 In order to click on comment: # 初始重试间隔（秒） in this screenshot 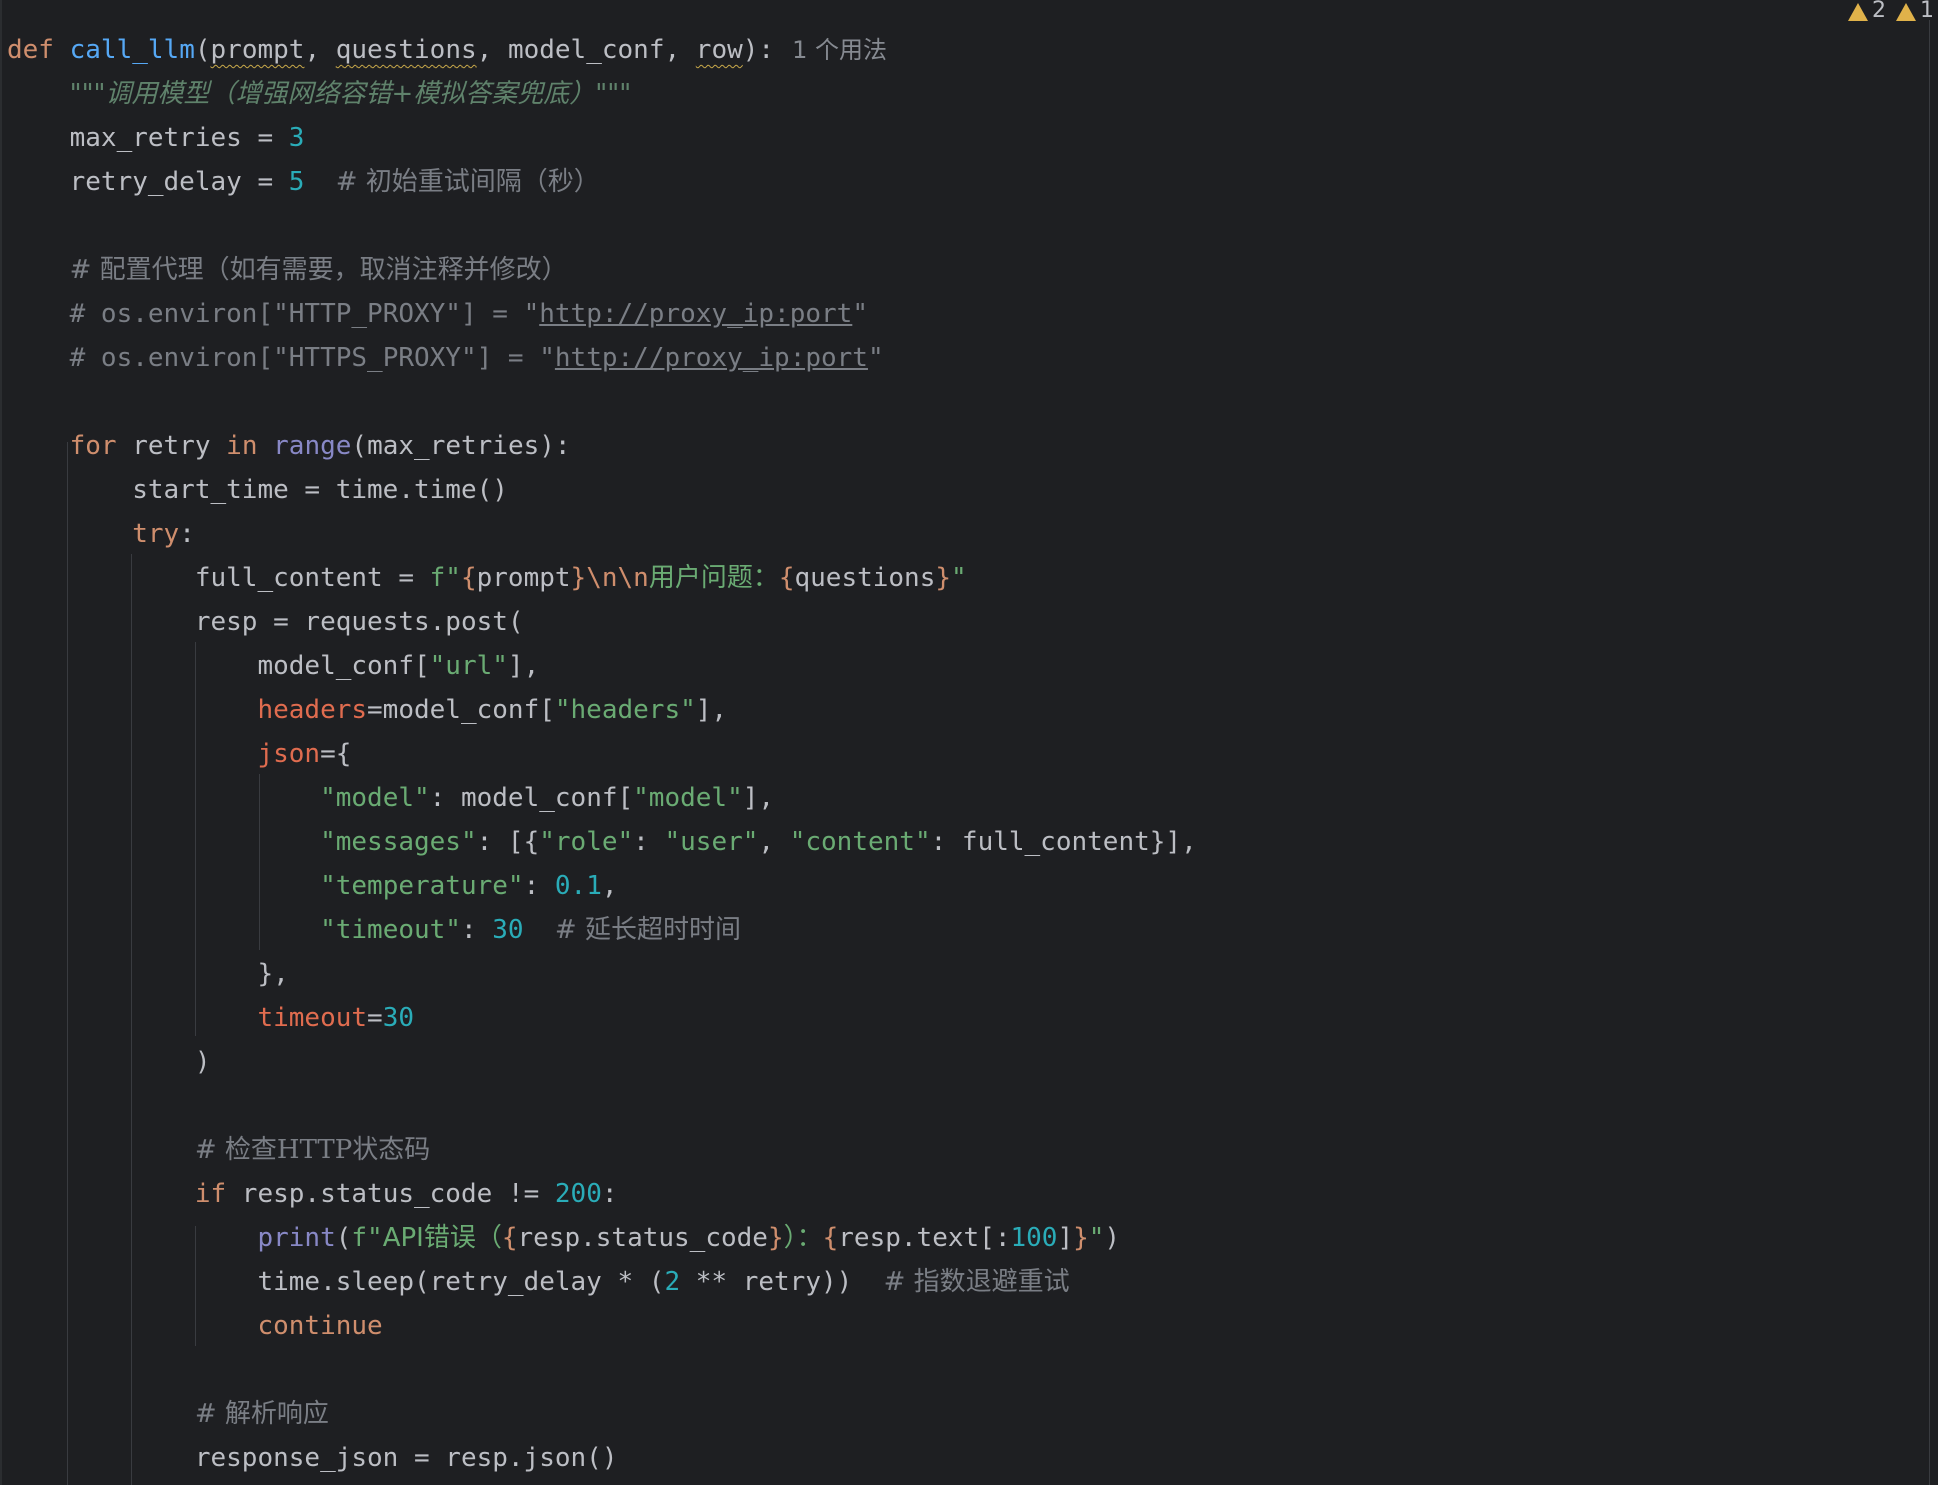, I will do `click(467, 182)`.